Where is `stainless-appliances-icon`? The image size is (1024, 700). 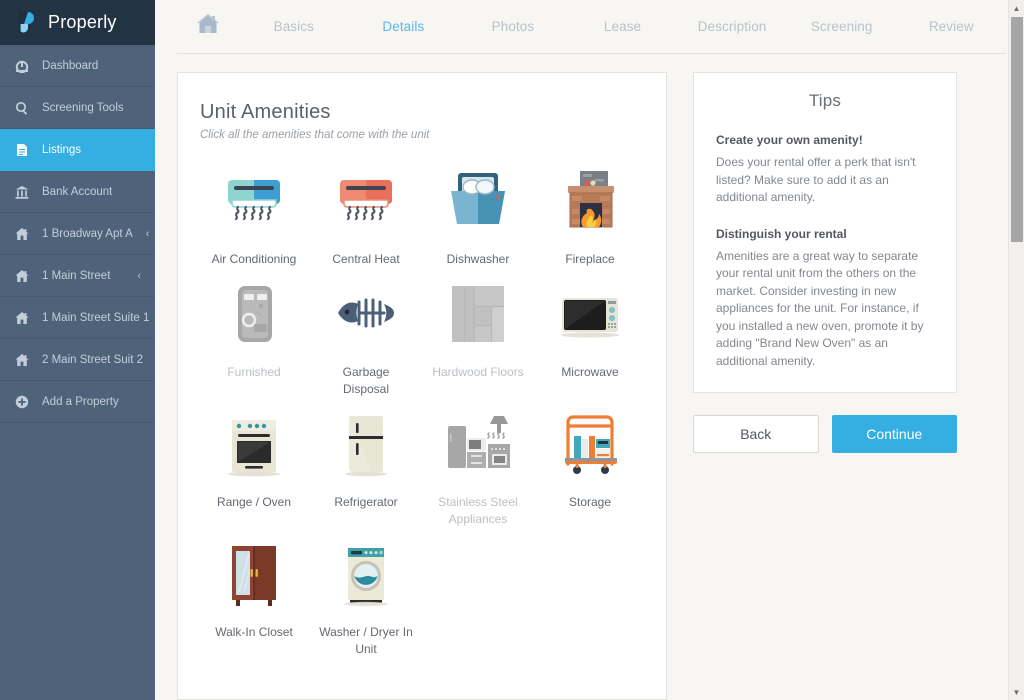 stainless-appliances-icon is located at coordinates (478, 447).